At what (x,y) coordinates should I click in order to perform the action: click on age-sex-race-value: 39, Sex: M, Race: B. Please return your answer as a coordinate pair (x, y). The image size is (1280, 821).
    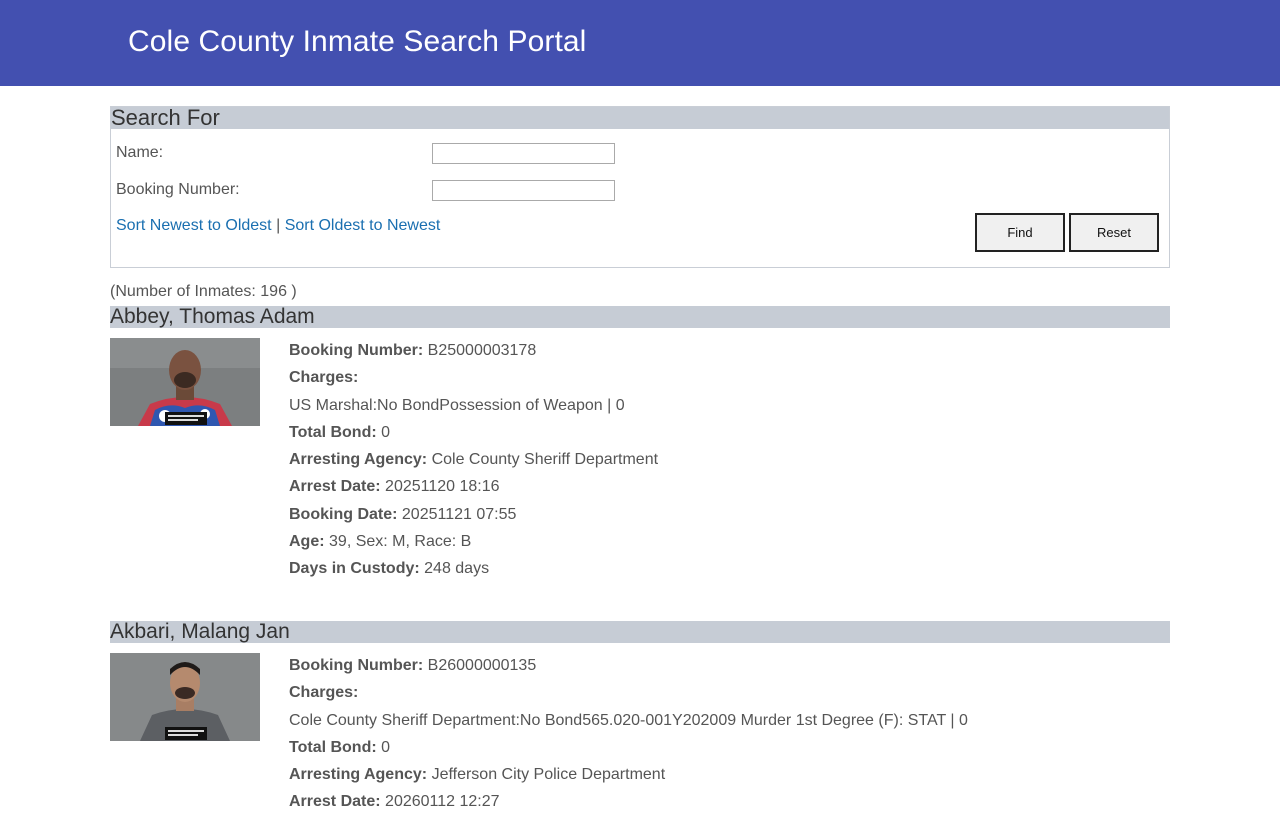
    Looking at the image, I should click on (400, 542).